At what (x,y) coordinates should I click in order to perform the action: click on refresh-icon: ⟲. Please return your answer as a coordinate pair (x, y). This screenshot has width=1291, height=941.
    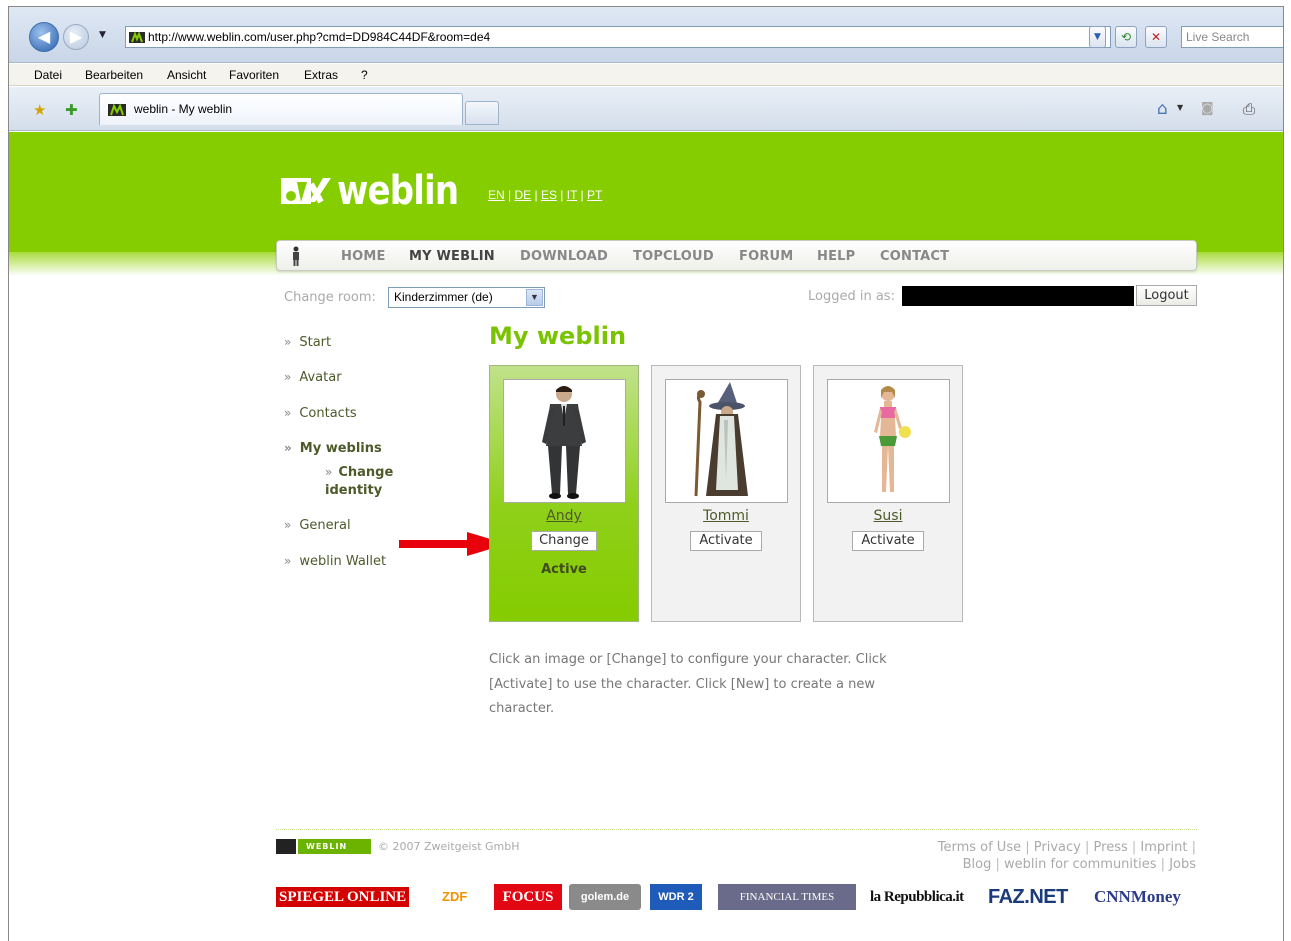
    Looking at the image, I should click on (1126, 37).